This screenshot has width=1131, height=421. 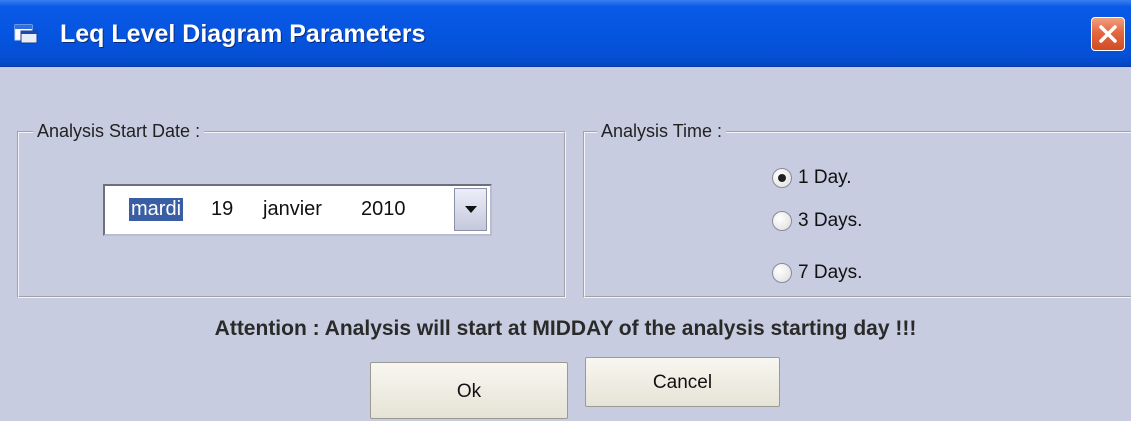 I want to click on date-picker: mardi 19 janvier 2010, so click(x=297, y=210).